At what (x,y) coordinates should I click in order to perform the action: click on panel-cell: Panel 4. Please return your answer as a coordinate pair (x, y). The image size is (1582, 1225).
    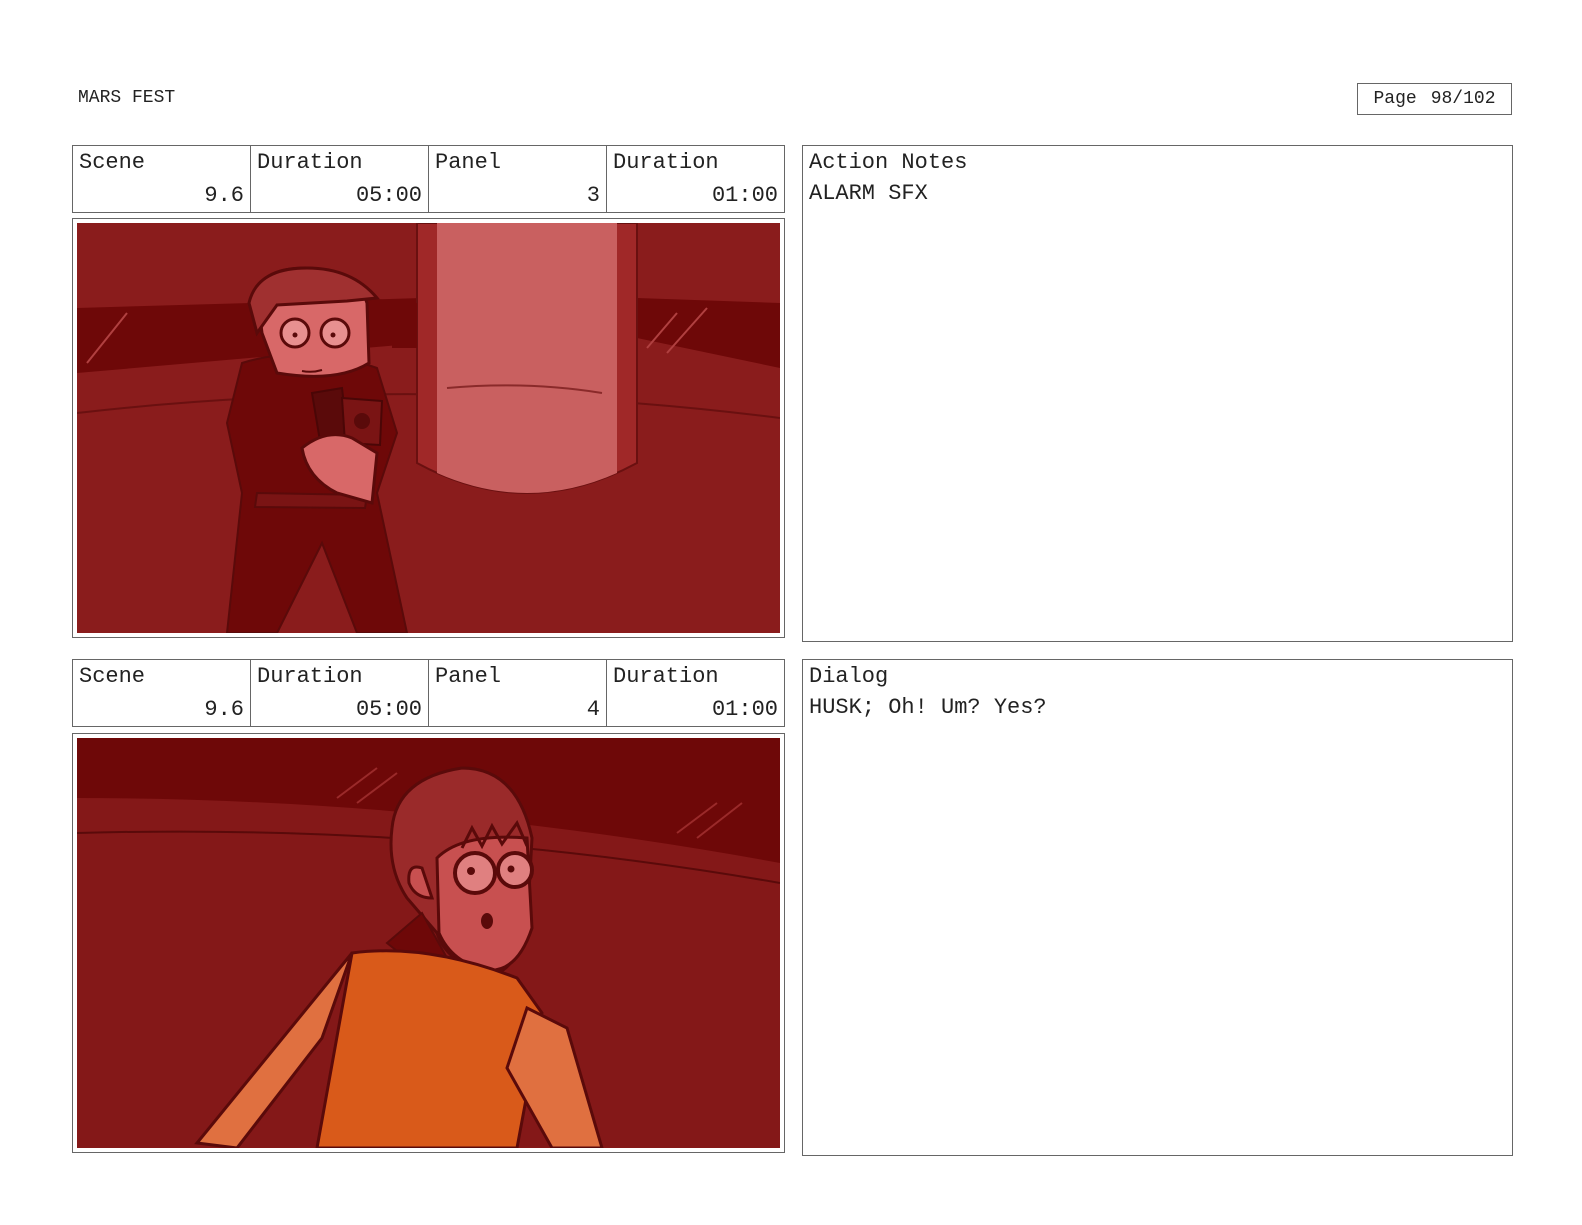
    Looking at the image, I should click on (518, 693).